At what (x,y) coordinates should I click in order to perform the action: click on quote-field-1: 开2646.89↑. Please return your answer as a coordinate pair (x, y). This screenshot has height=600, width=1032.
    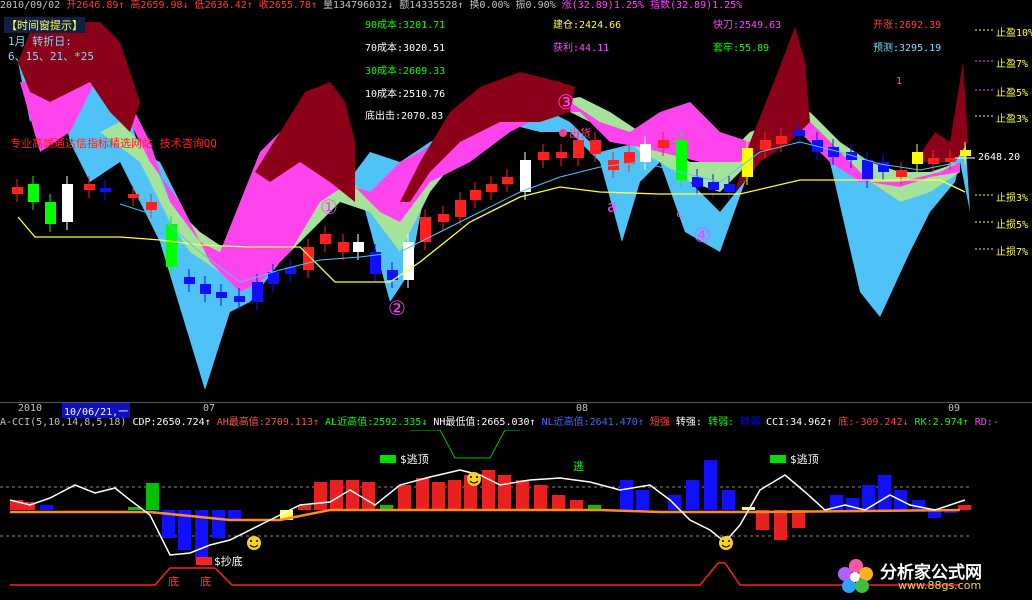
    Looking at the image, I should click on (98, 5).